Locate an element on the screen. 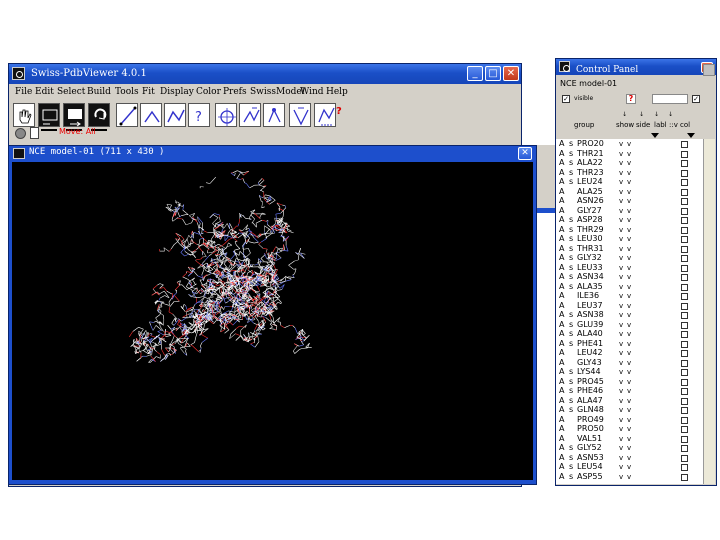  center-icon is located at coordinates (226, 115).